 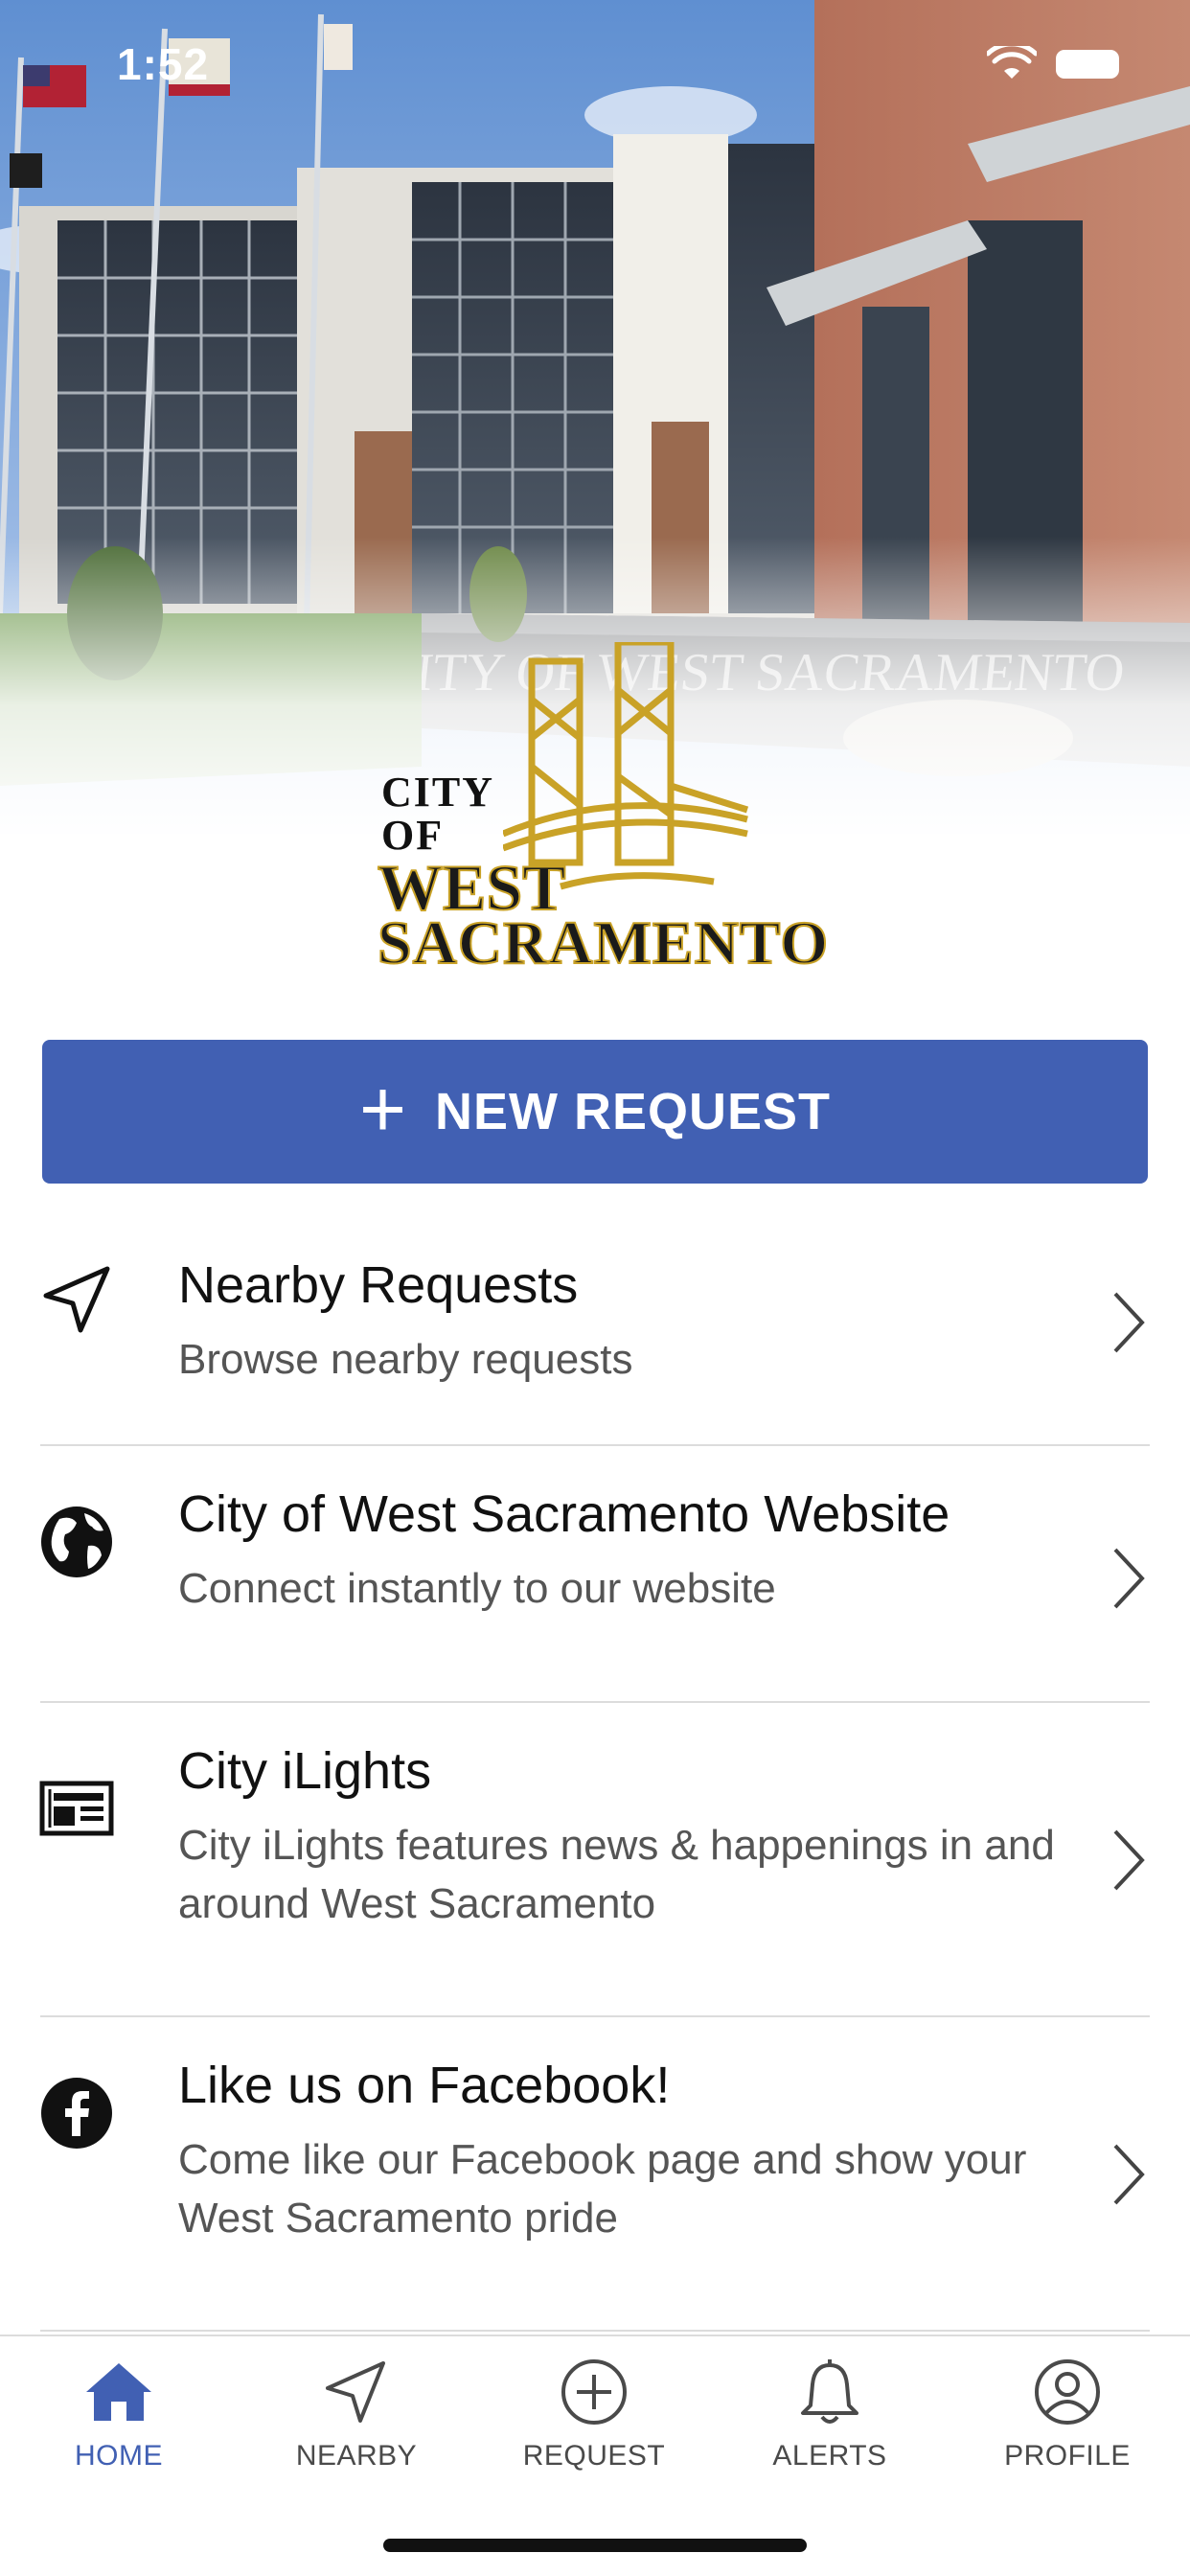 I want to click on tab-label: ALERTS, so click(x=829, y=2456).